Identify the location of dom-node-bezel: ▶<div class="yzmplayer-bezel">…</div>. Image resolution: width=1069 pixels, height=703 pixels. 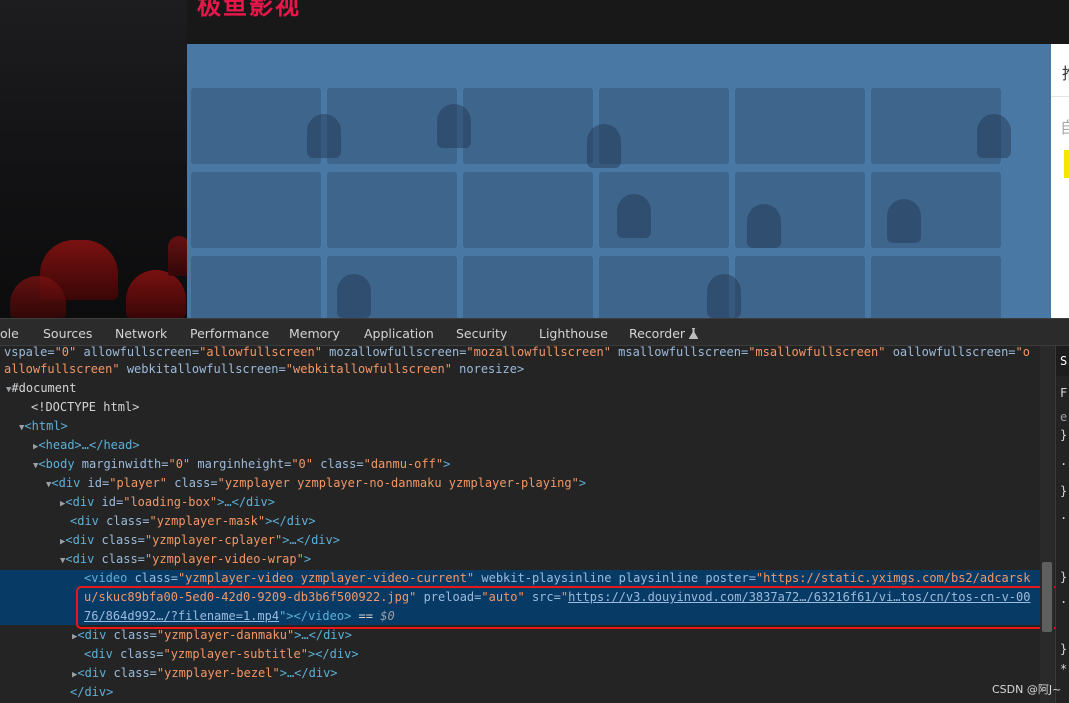
(205, 673).